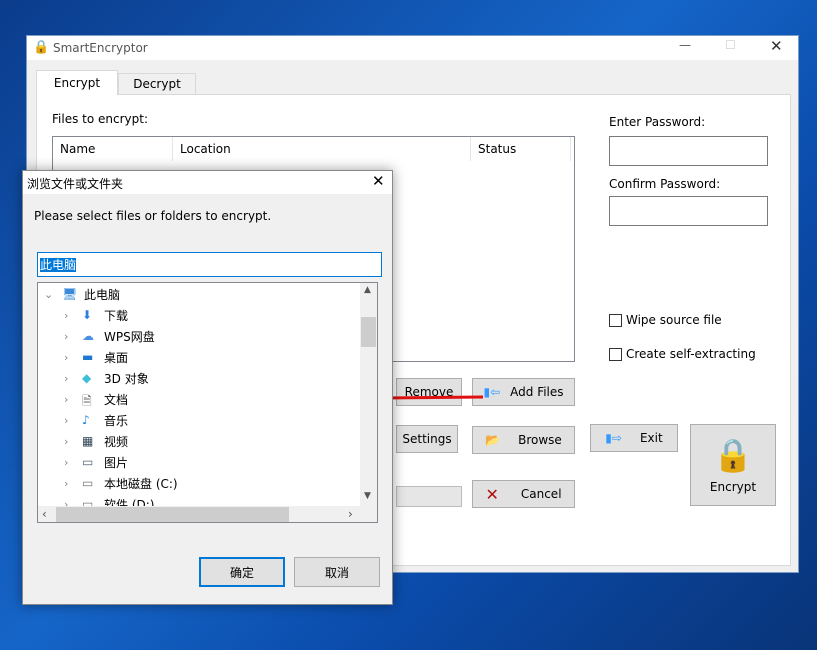  Describe the element at coordinates (87, 400) in the screenshot. I see `document-icon: 🗎` at that location.